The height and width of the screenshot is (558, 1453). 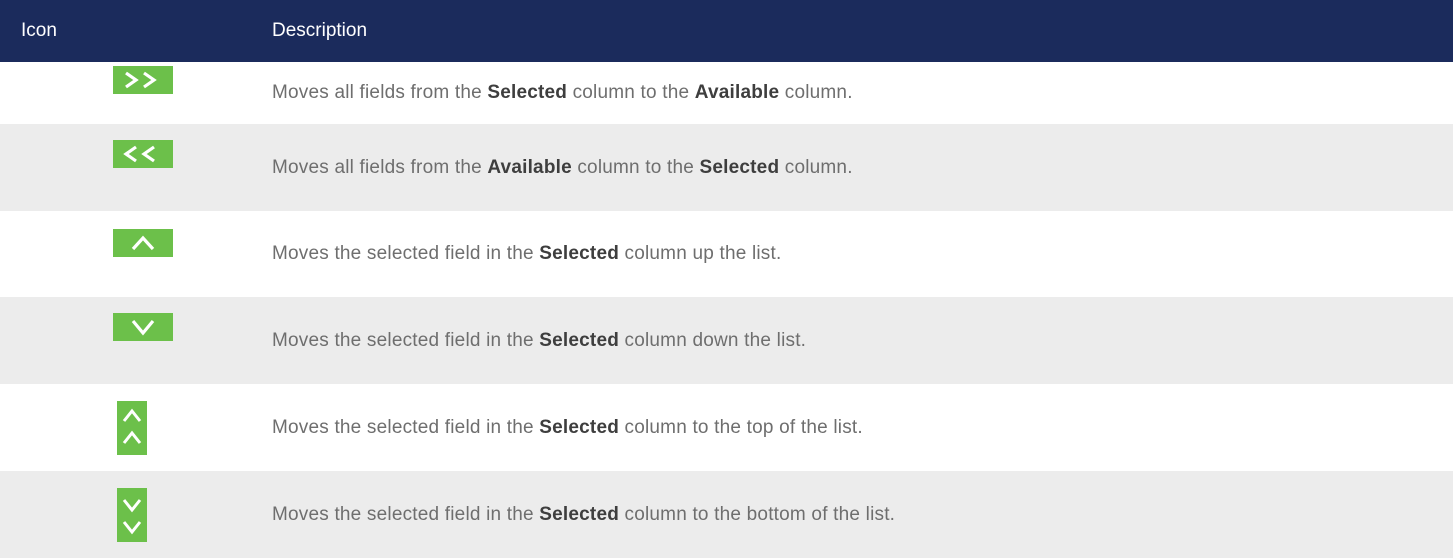 What do you see at coordinates (132, 514) in the screenshot?
I see `move-to-bottom-icon` at bounding box center [132, 514].